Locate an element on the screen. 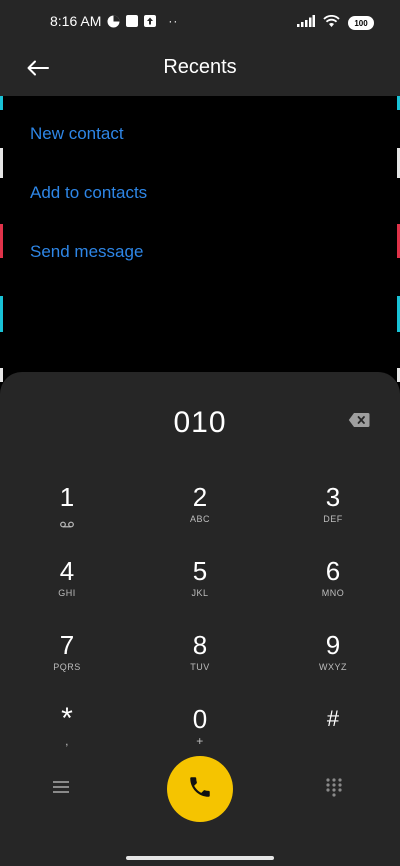  page-title: Recents is located at coordinates (200, 67).